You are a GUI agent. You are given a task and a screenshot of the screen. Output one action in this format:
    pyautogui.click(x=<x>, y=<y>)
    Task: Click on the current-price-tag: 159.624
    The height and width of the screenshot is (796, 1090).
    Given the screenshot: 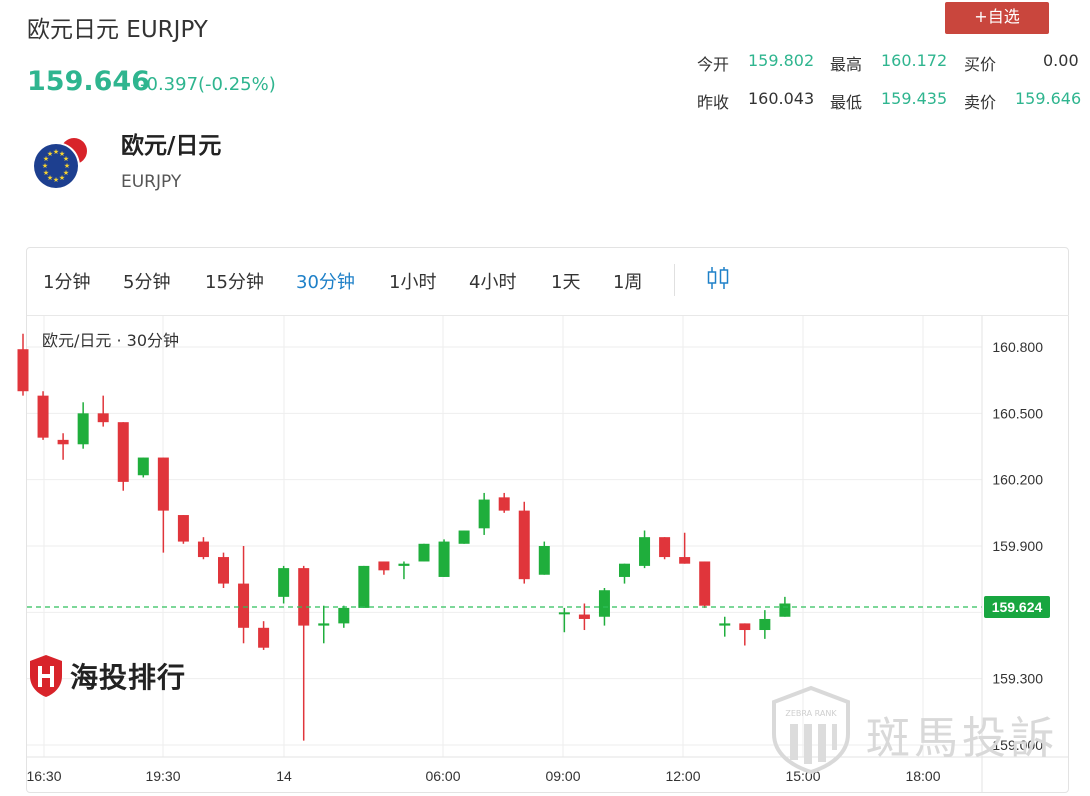 What is the action you would take?
    pyautogui.click(x=1017, y=607)
    